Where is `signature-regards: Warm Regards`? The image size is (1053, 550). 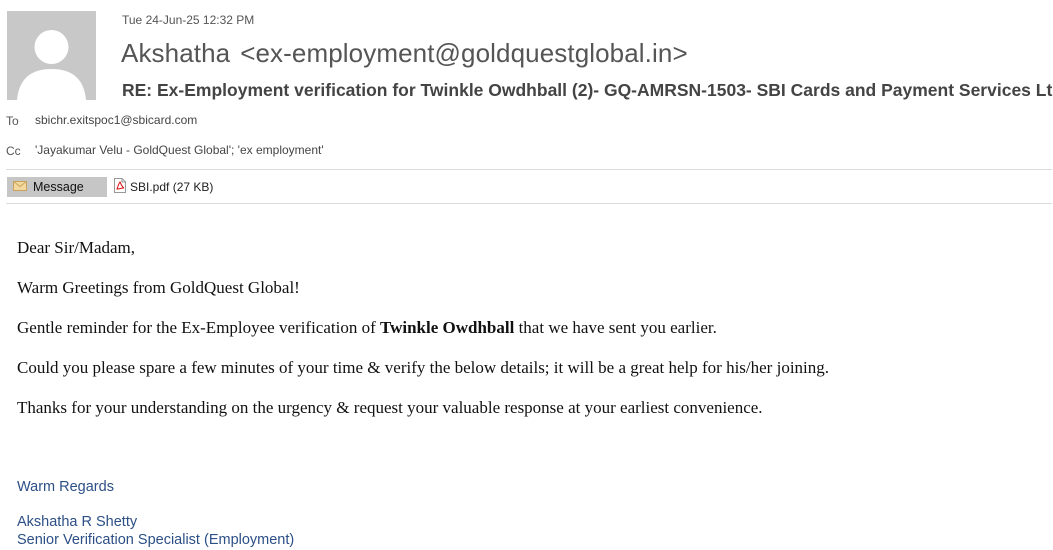
signature-regards: Warm Regards is located at coordinates (65, 487).